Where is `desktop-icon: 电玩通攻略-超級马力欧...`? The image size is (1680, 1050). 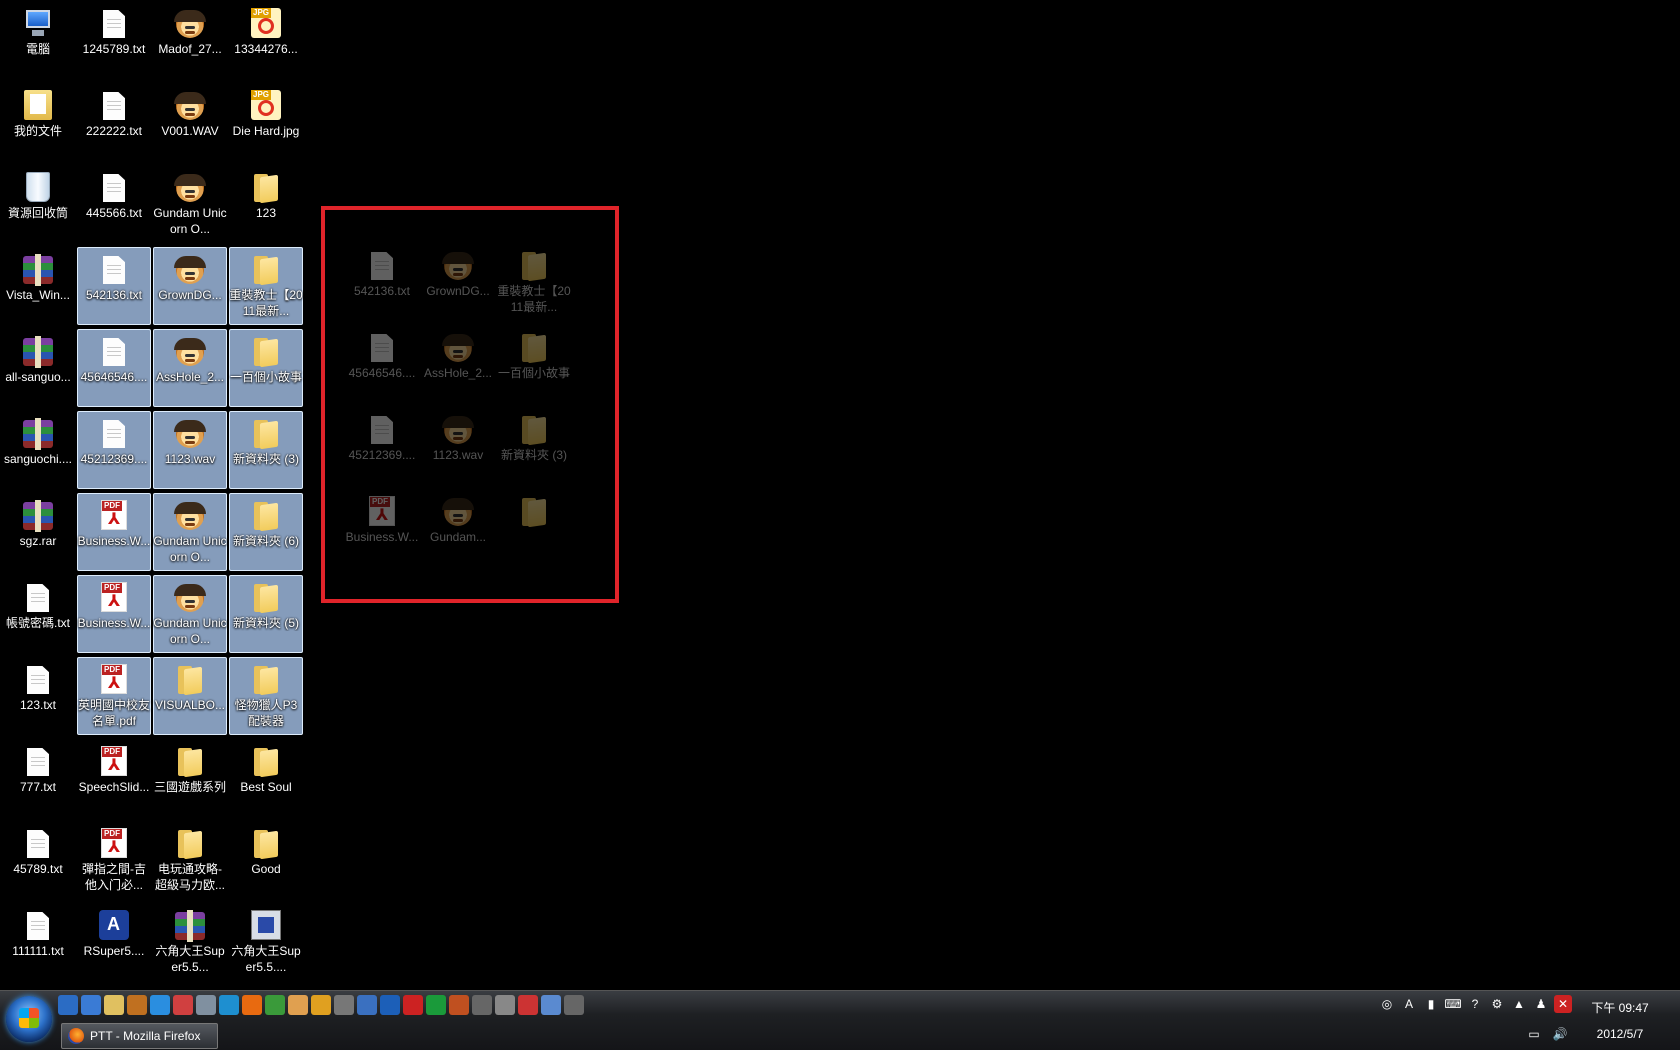 desktop-icon: 电玩通攻略-超級马力欧... is located at coordinates (190, 860).